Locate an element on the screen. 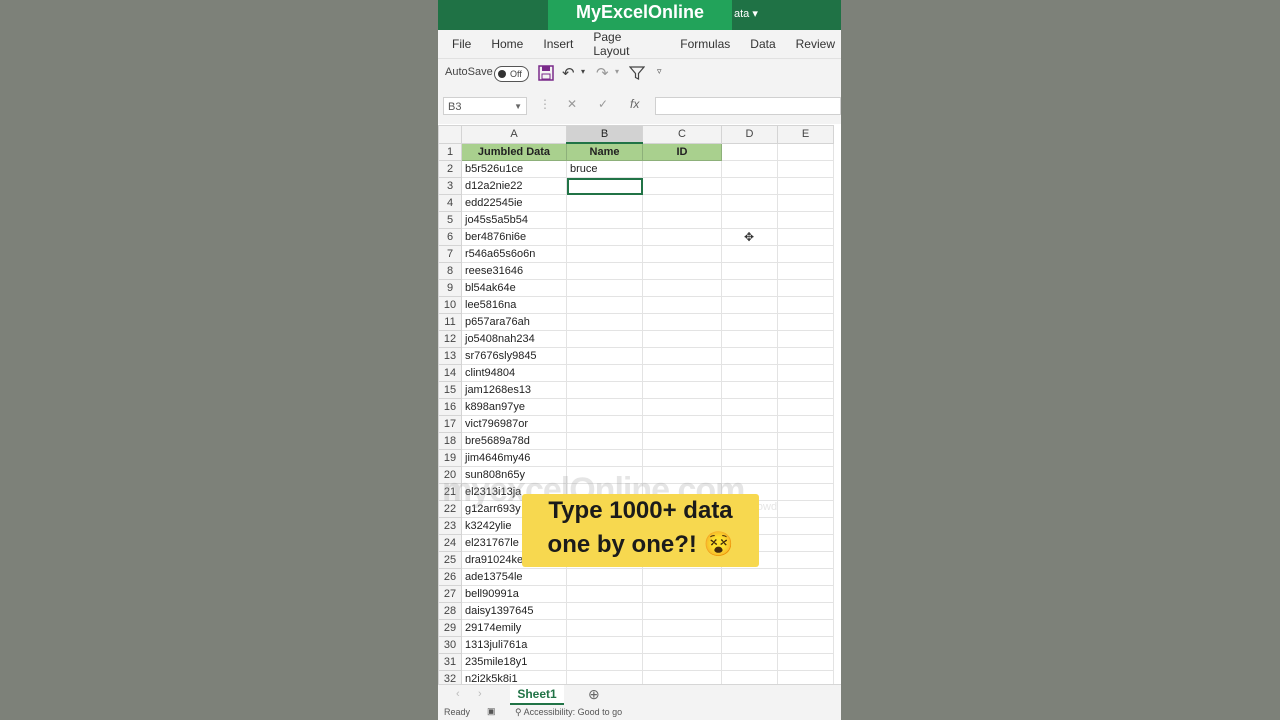 The height and width of the screenshot is (720, 1280). cell-a8: reese31646 is located at coordinates (514, 271).